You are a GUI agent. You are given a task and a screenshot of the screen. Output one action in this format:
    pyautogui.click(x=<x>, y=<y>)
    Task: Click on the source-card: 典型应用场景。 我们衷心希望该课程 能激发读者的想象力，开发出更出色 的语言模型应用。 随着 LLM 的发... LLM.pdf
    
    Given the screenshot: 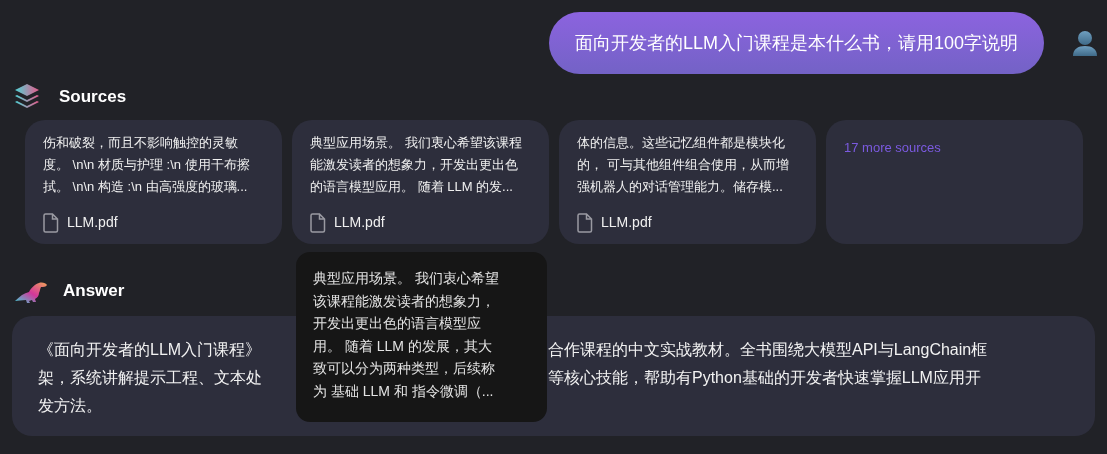 What is the action you would take?
    pyautogui.click(x=420, y=182)
    